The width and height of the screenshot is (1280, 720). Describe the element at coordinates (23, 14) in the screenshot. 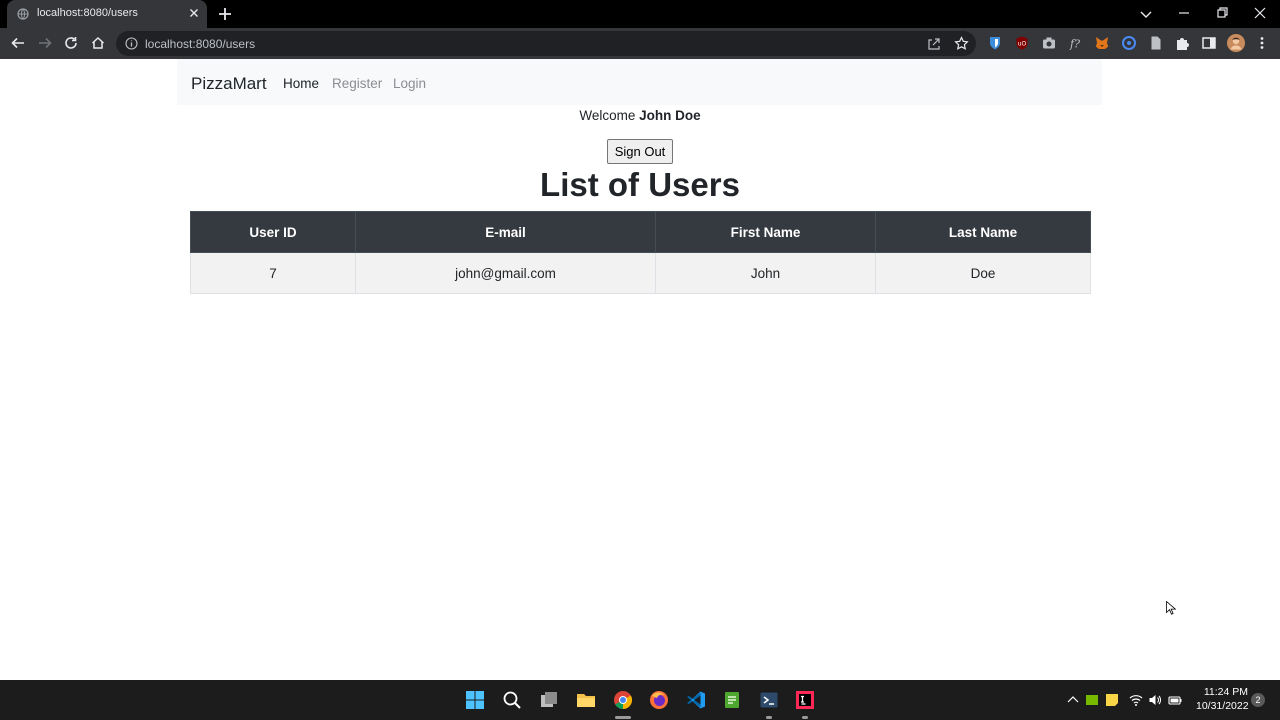

I see `globe-icon` at that location.